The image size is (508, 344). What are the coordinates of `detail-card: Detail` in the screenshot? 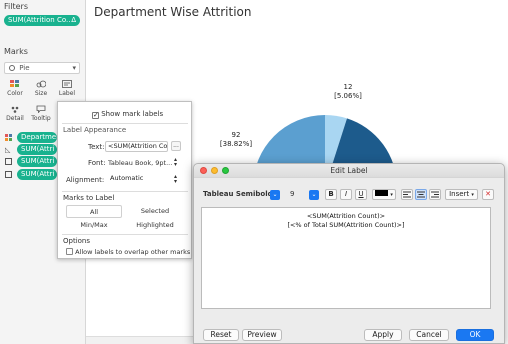 It's located at (15, 114).